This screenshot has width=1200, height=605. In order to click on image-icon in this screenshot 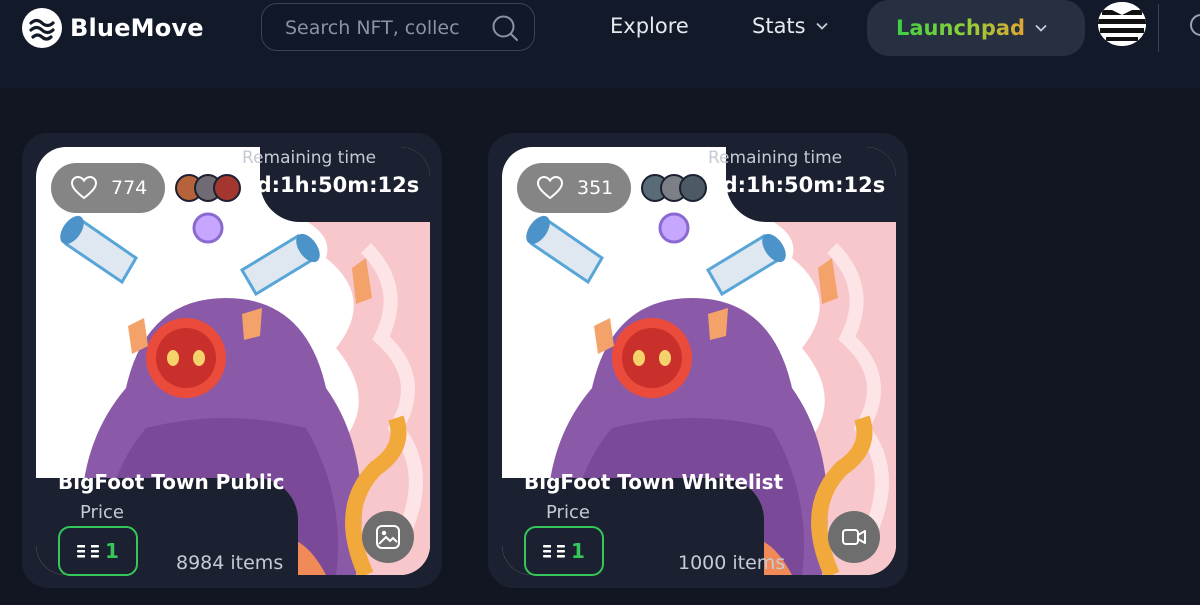, I will do `click(388, 537)`.